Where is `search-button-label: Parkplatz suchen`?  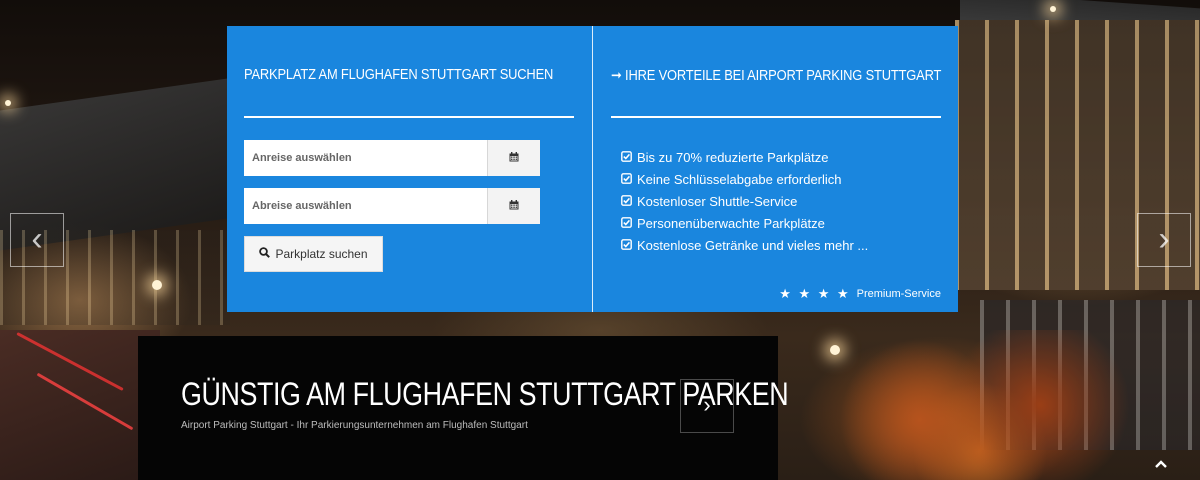 search-button-label: Parkplatz suchen is located at coordinates (321, 254).